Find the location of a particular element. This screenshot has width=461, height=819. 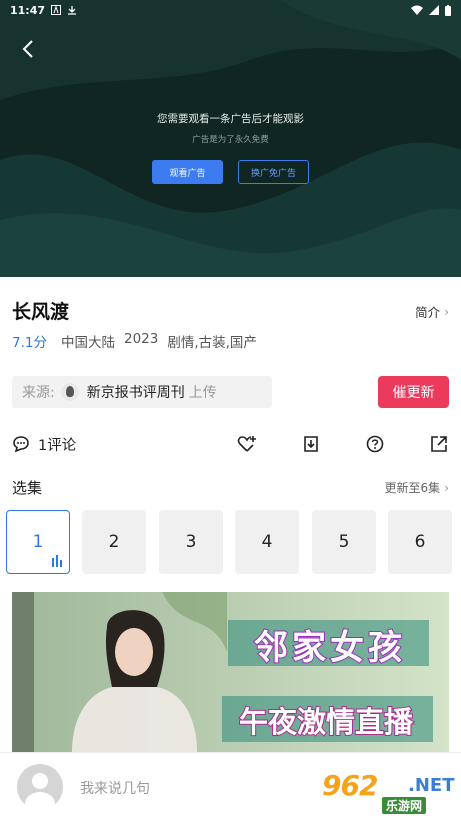

episode-number: 1 is located at coordinates (38, 542).